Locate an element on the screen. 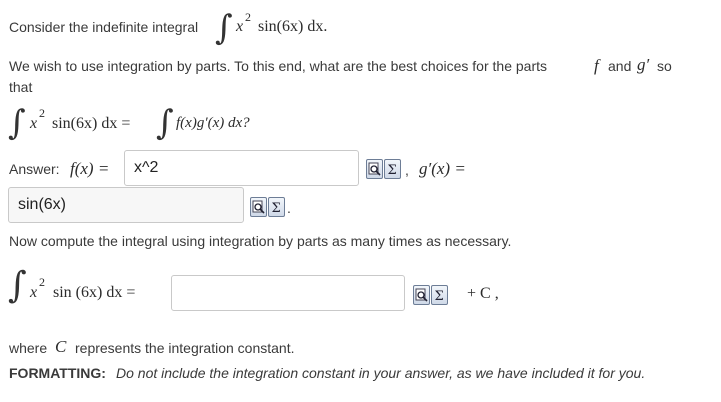  plus-constant: + C , is located at coordinates (483, 293).